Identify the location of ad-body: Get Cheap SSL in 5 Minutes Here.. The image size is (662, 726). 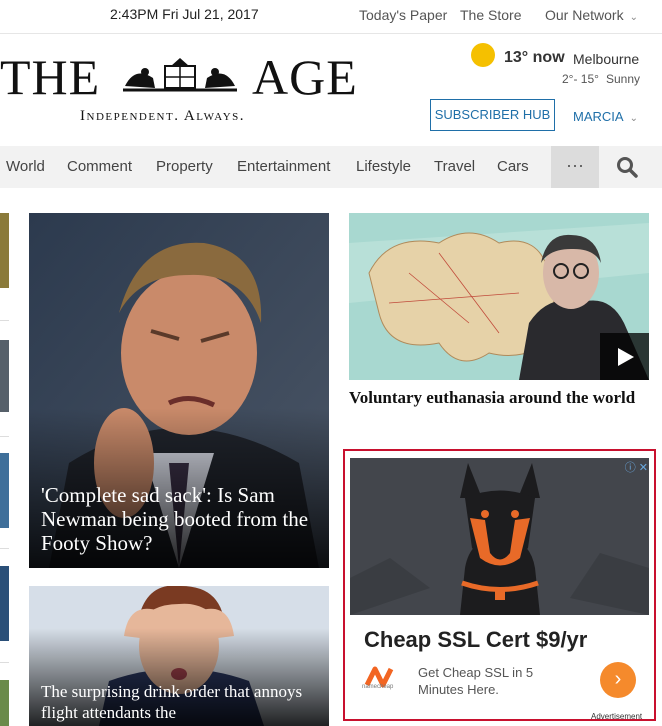
(493, 681).